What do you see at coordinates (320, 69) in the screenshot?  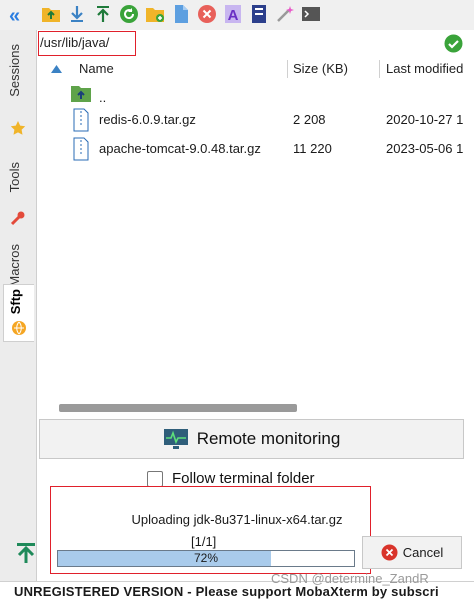 I see `column-header-size: Size (KB)` at bounding box center [320, 69].